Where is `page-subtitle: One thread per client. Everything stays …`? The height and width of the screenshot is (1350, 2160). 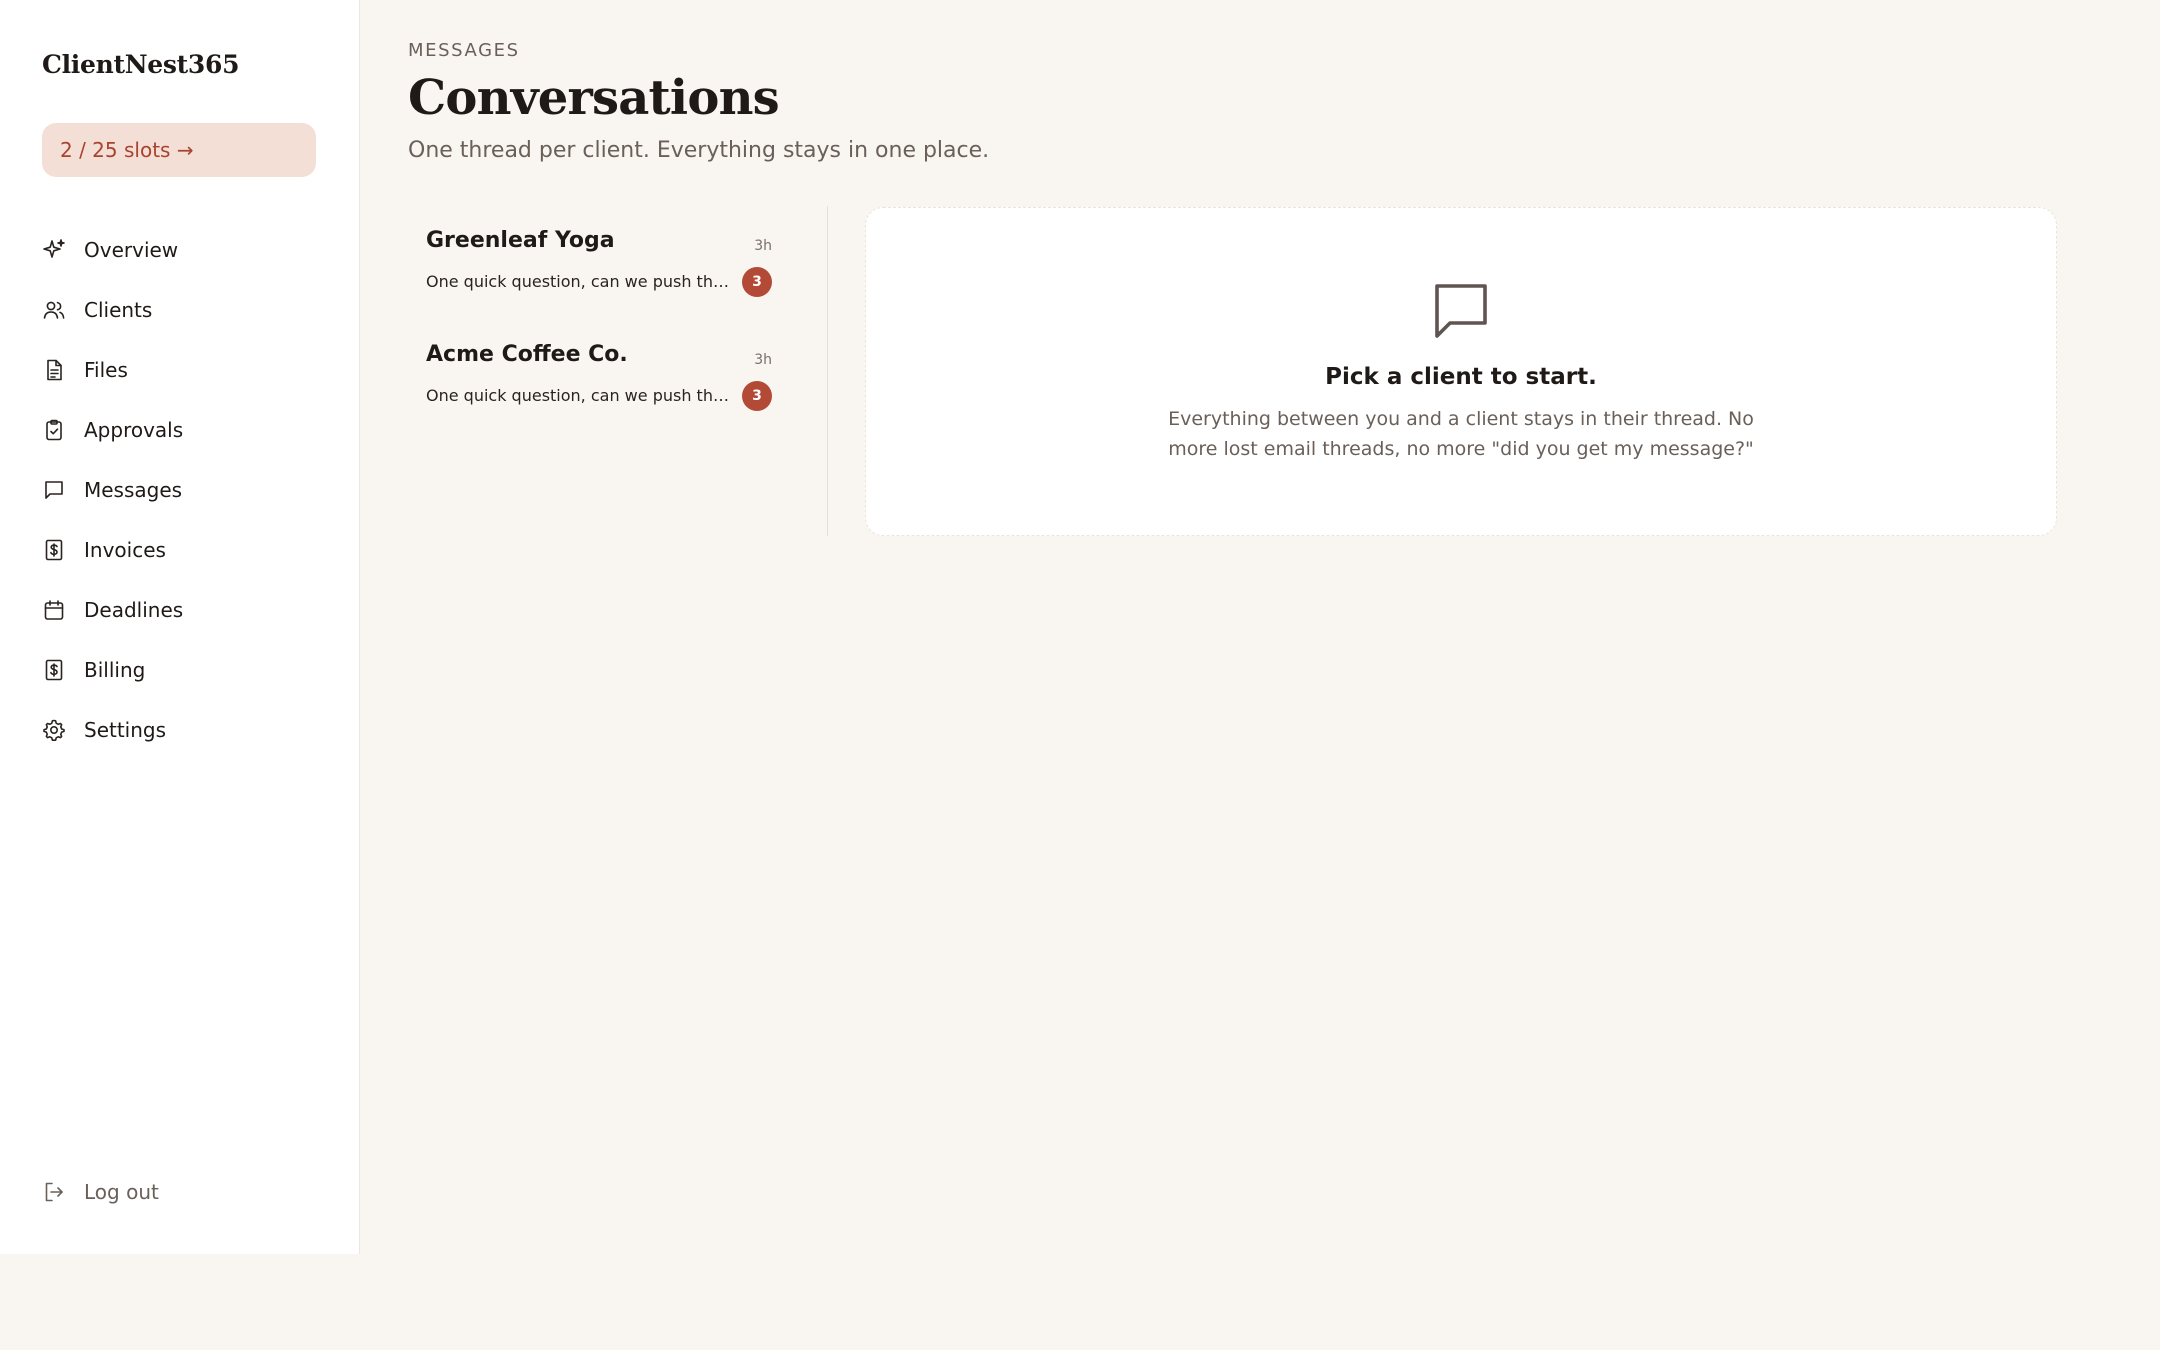 page-subtitle: One thread per client. Everything stays … is located at coordinates (699, 150).